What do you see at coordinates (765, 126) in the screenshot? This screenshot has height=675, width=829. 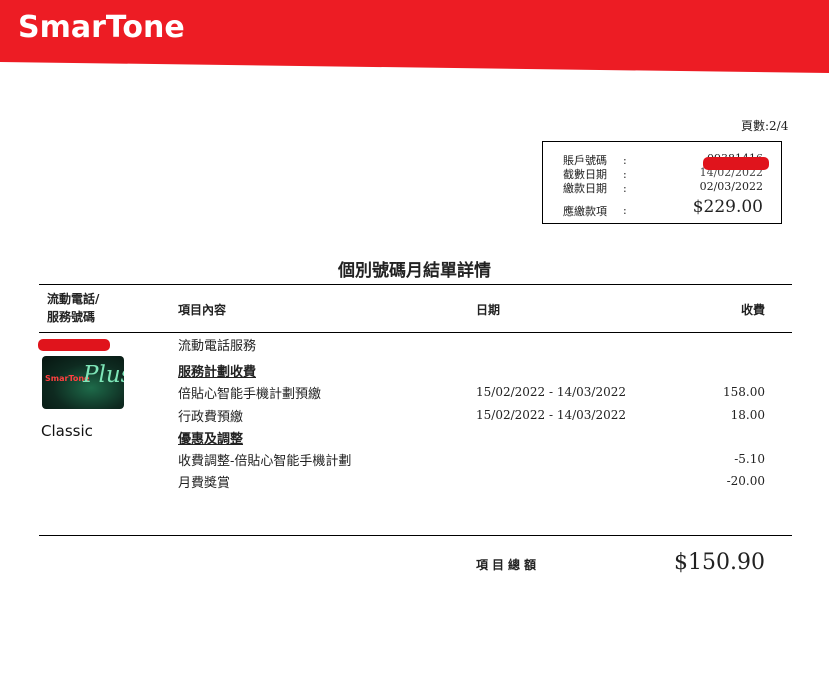 I see `page-number: 頁數:2/4` at bounding box center [765, 126].